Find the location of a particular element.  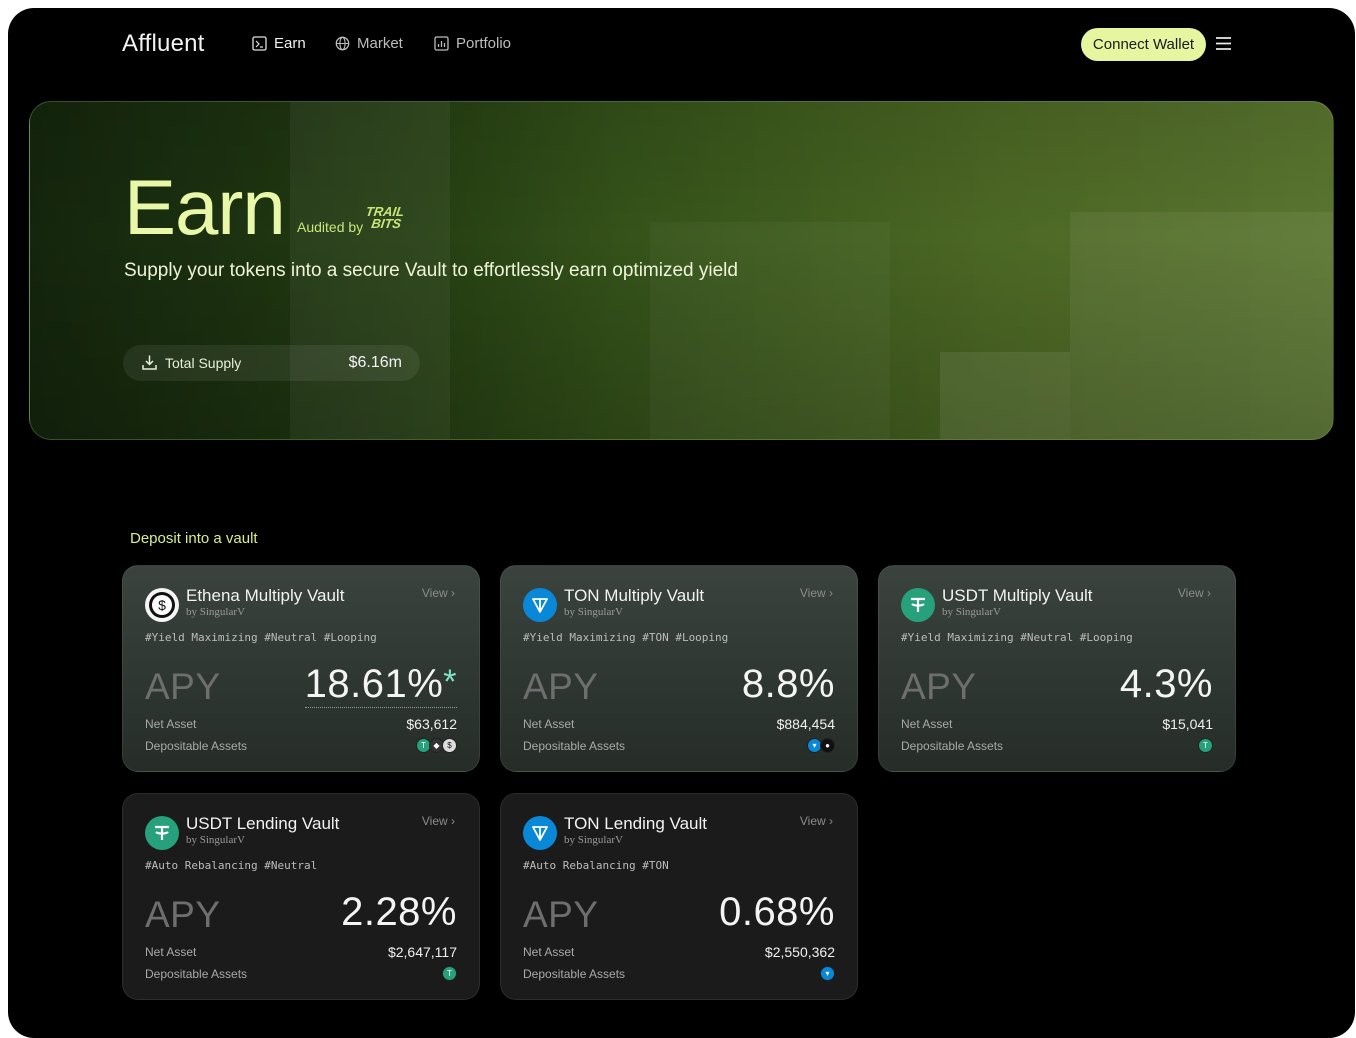

nav-market: Market is located at coordinates (369, 43).